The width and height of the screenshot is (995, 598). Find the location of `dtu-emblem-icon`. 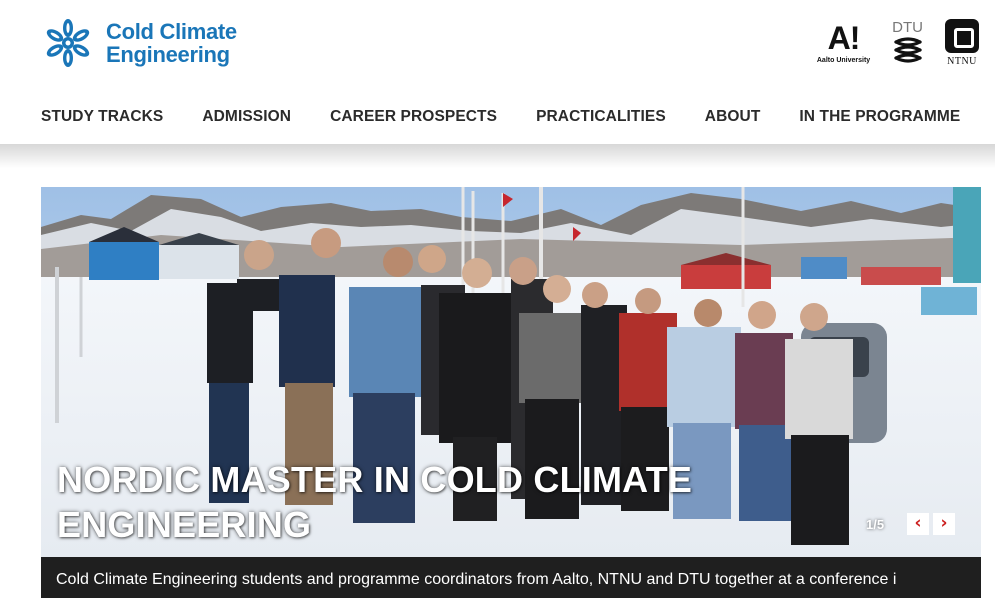

dtu-emblem-icon is located at coordinates (907, 50).